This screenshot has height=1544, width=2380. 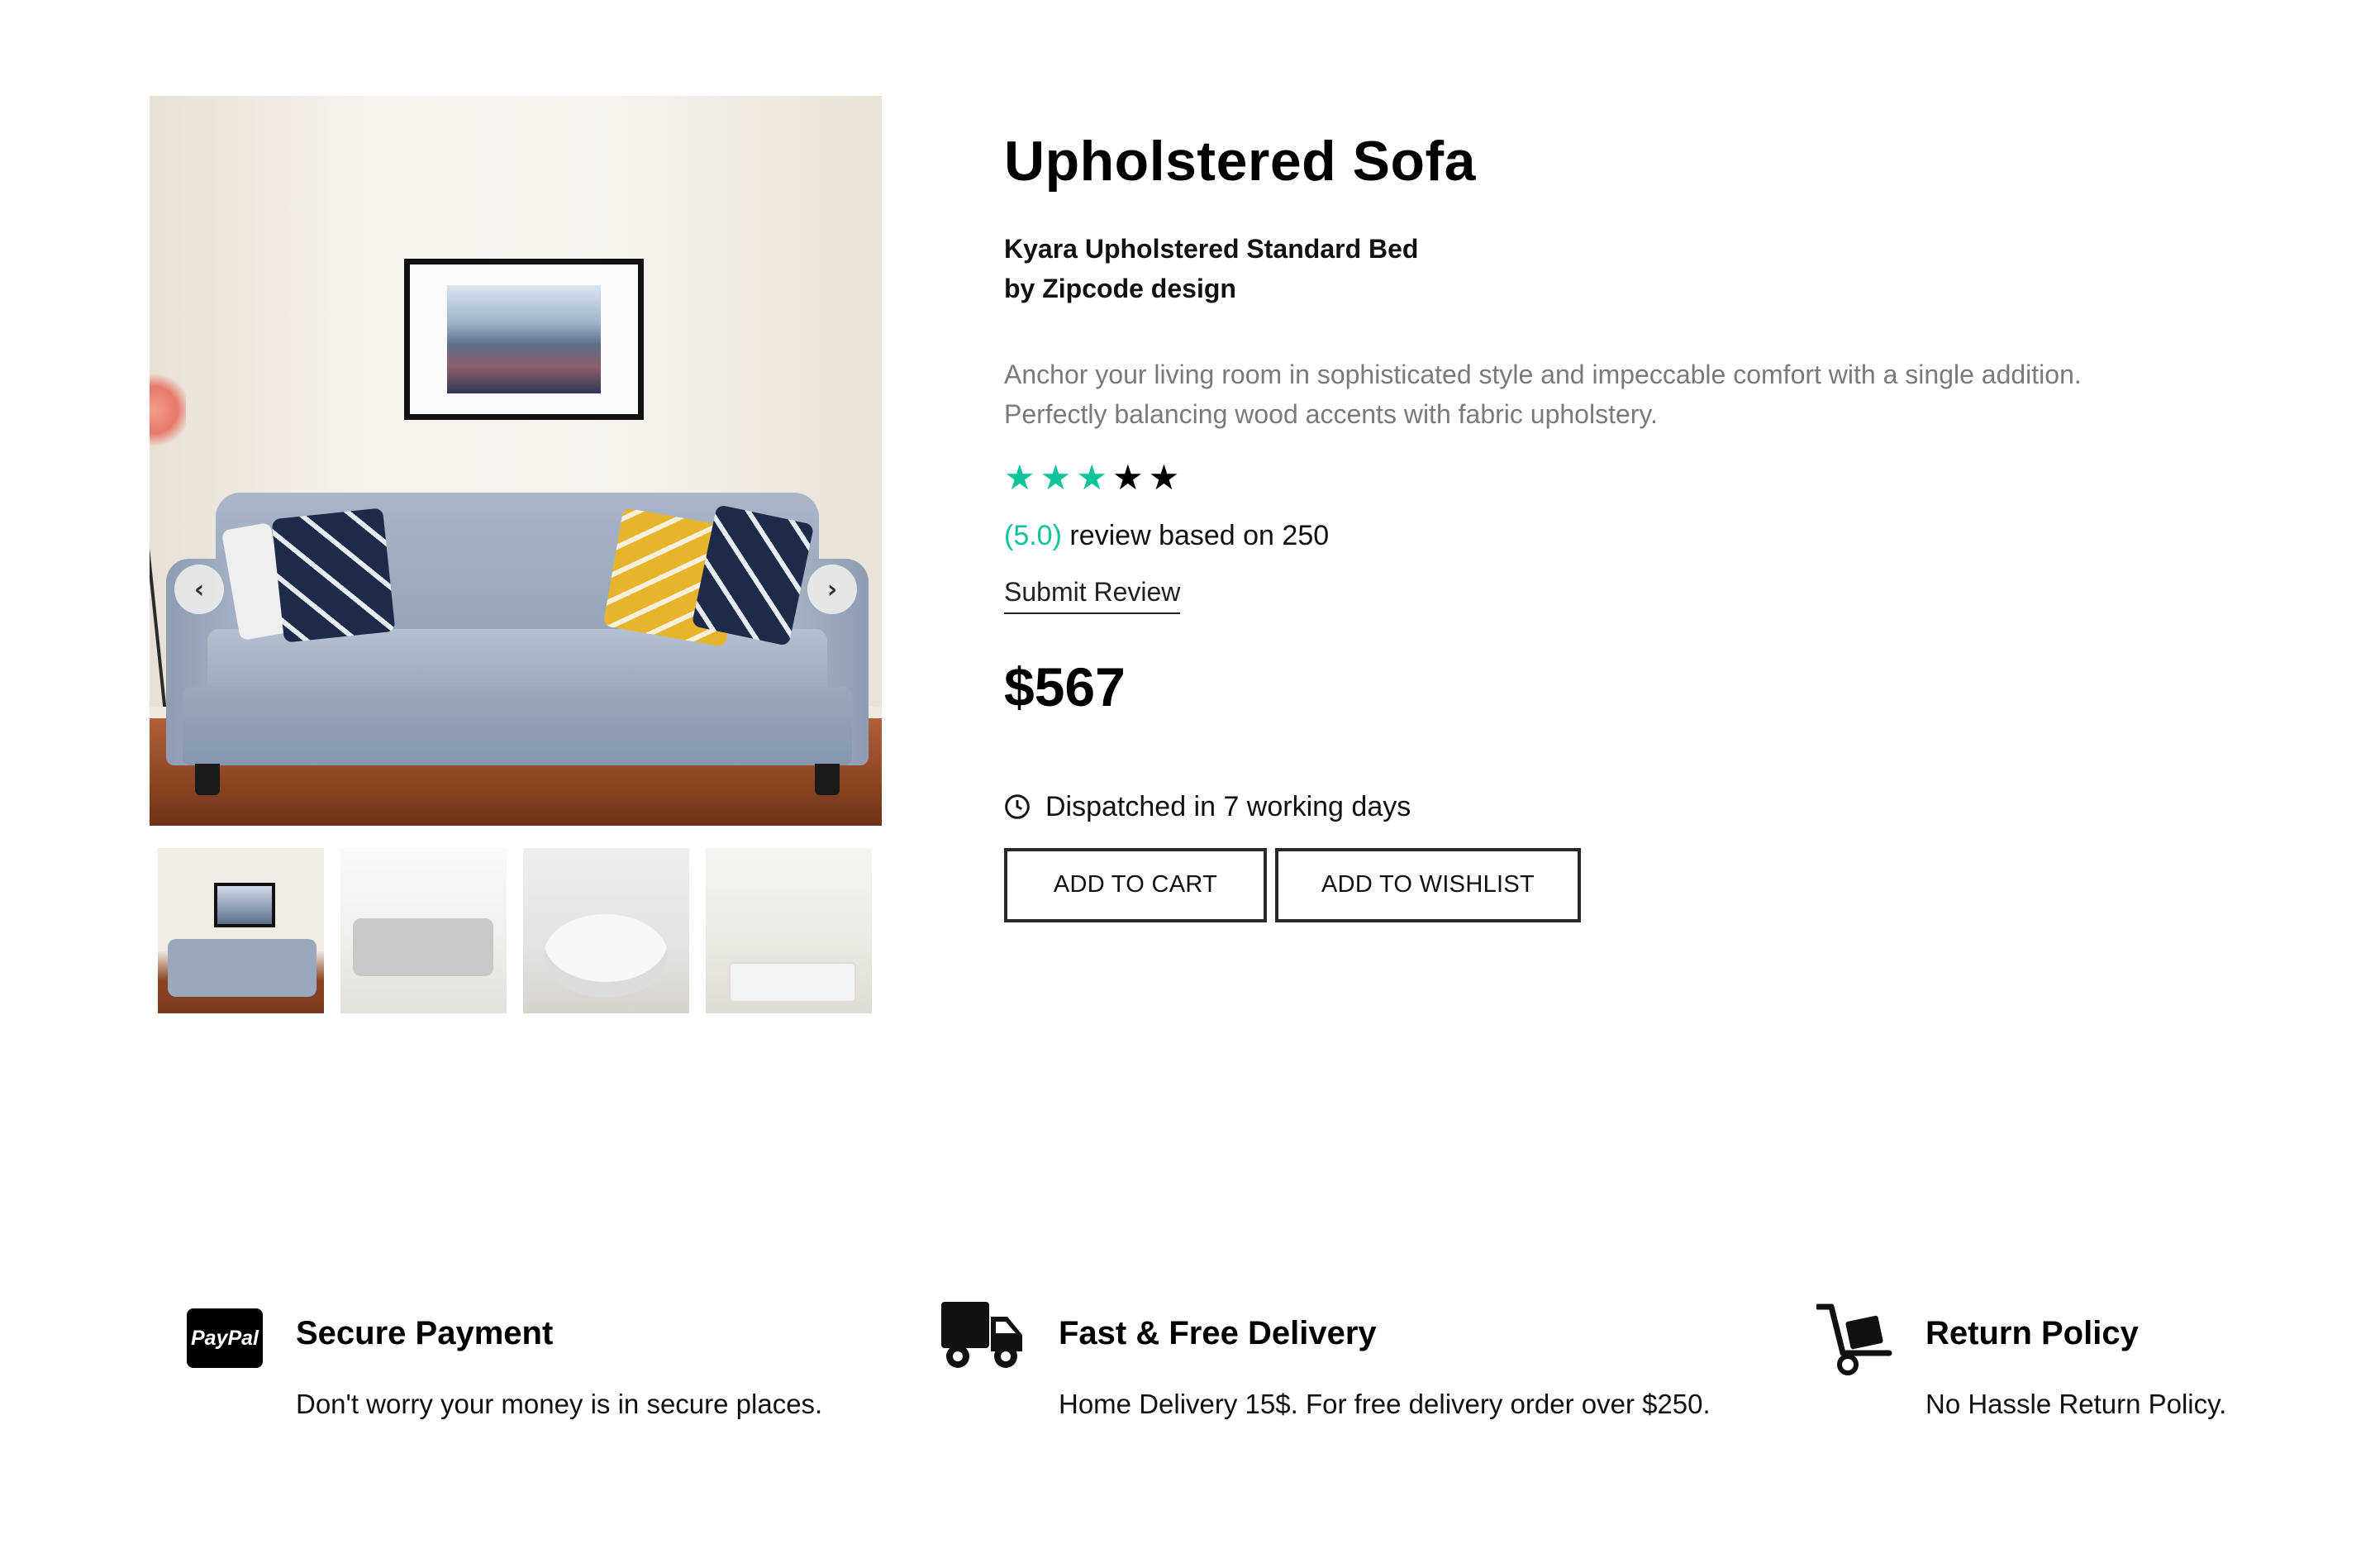 I want to click on product-price: $567, so click(x=1065, y=686).